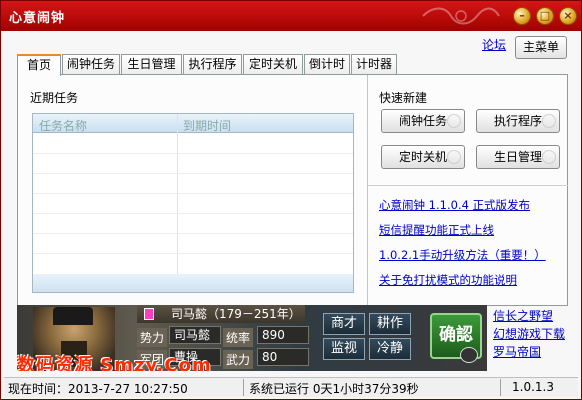 Image resolution: width=582 pixels, height=400 pixels. What do you see at coordinates (193, 283) in the screenshot?
I see `table-footer-strip` at bounding box center [193, 283].